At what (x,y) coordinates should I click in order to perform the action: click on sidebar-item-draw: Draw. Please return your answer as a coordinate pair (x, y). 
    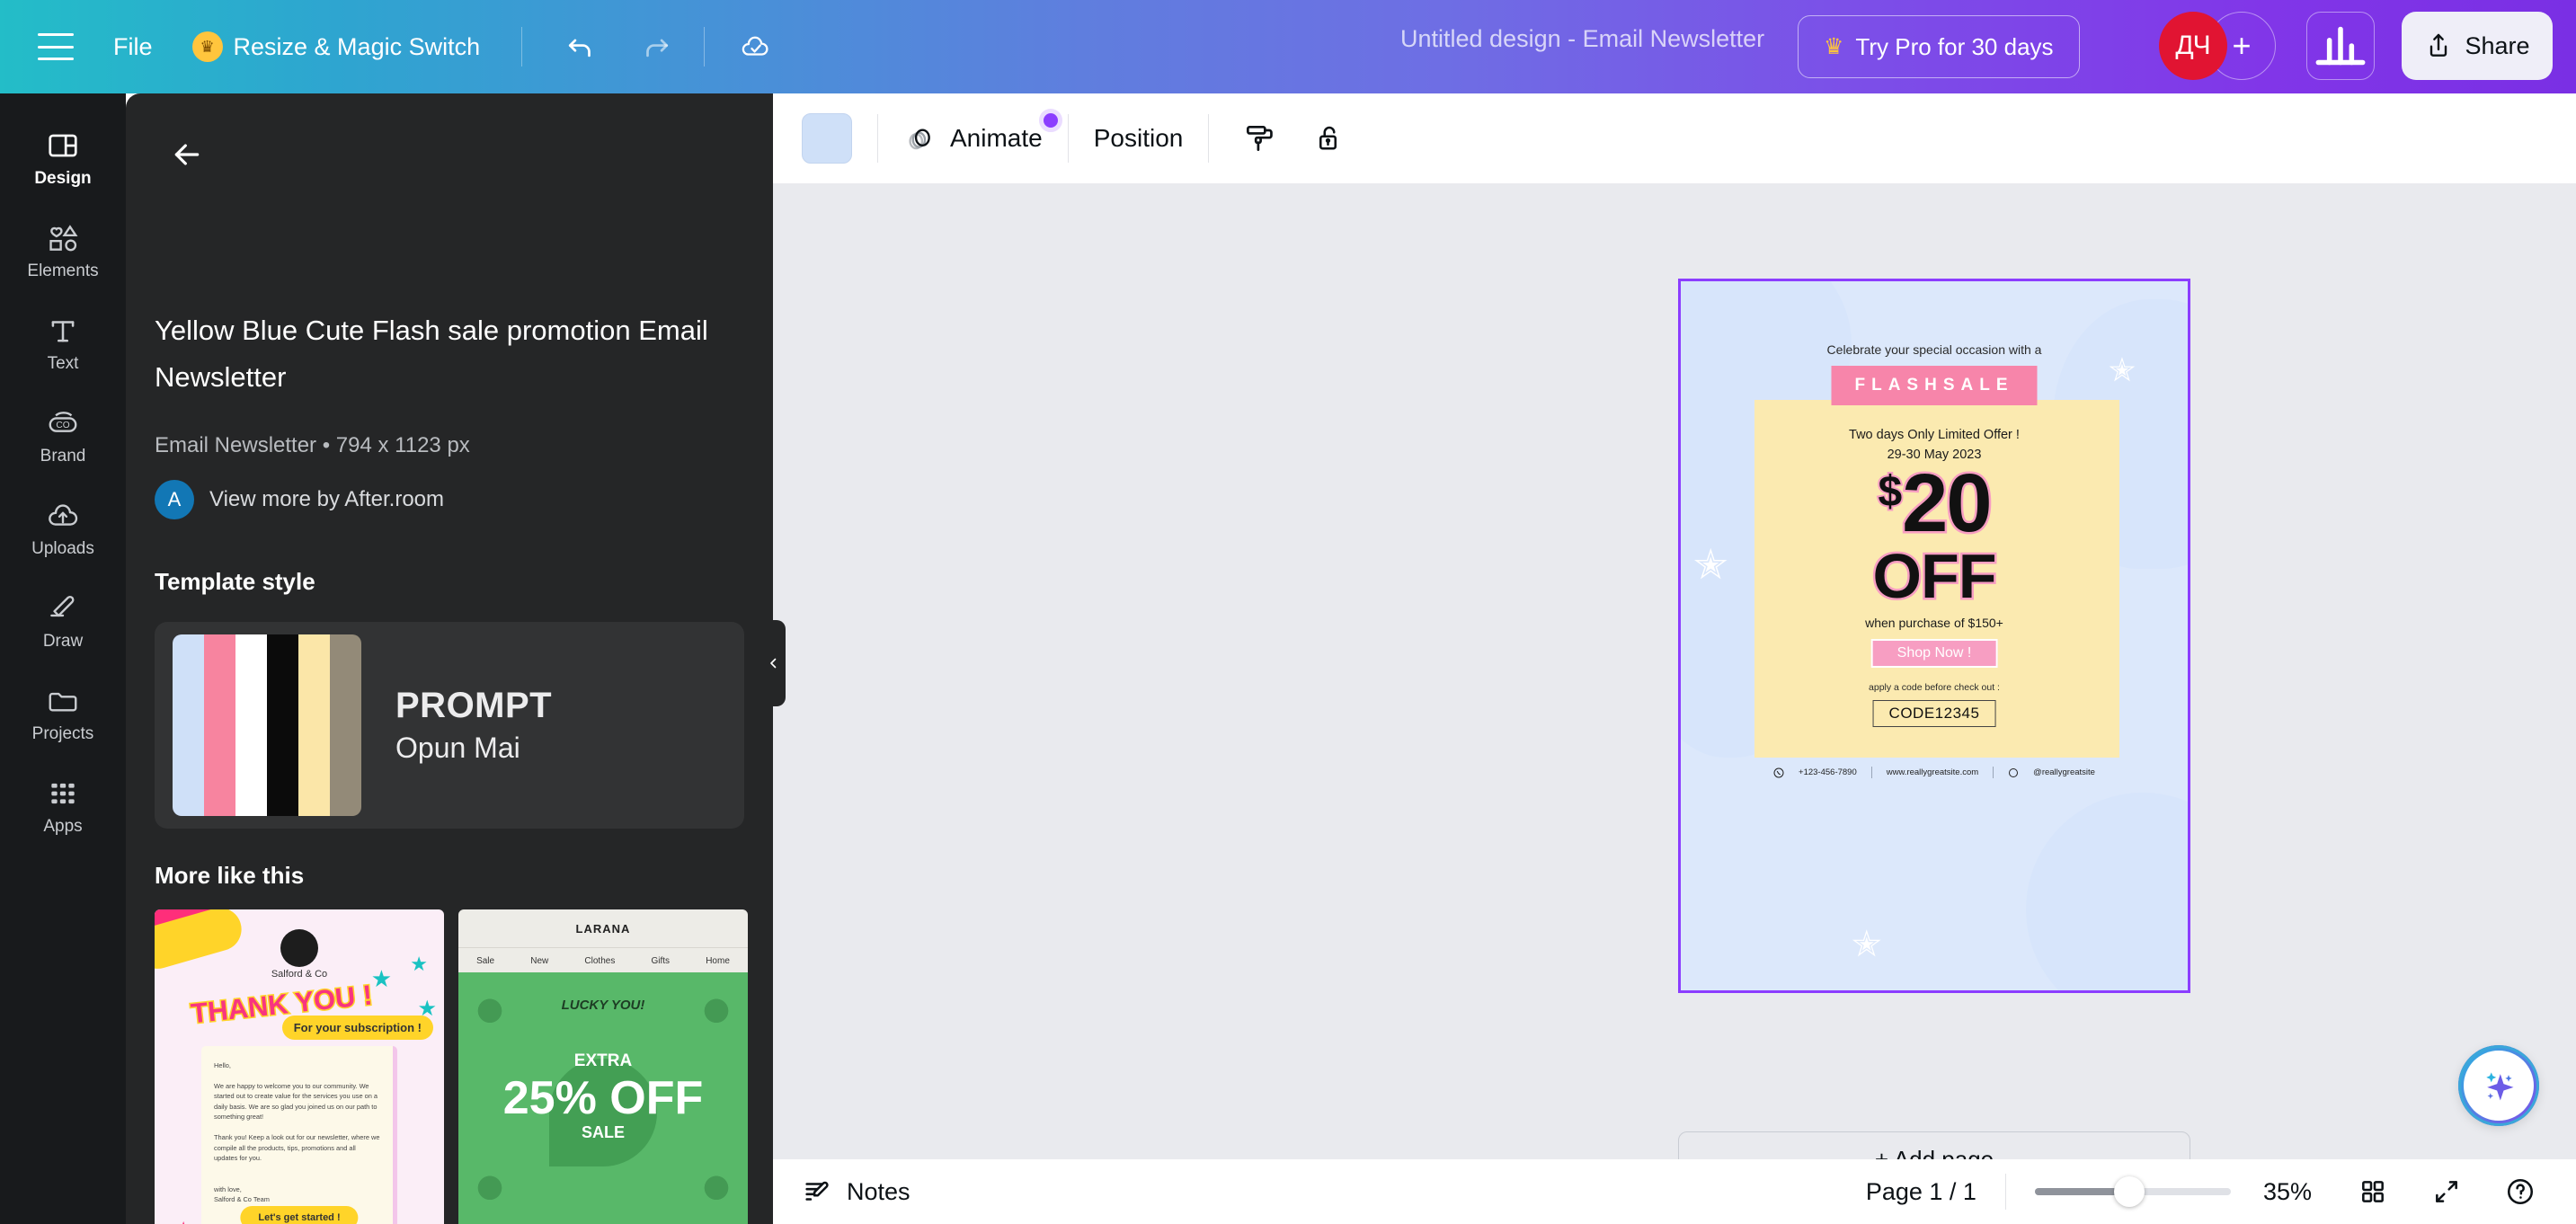
    Looking at the image, I should click on (63, 620).